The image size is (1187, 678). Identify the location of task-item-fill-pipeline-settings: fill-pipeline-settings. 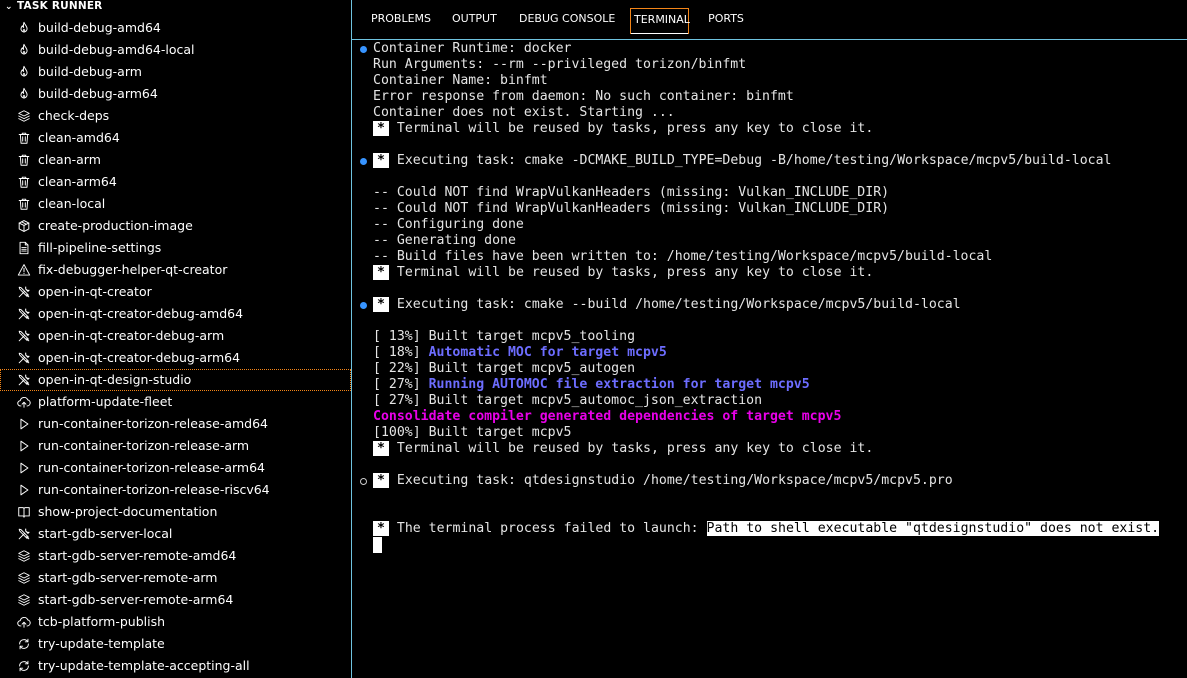
(175, 248).